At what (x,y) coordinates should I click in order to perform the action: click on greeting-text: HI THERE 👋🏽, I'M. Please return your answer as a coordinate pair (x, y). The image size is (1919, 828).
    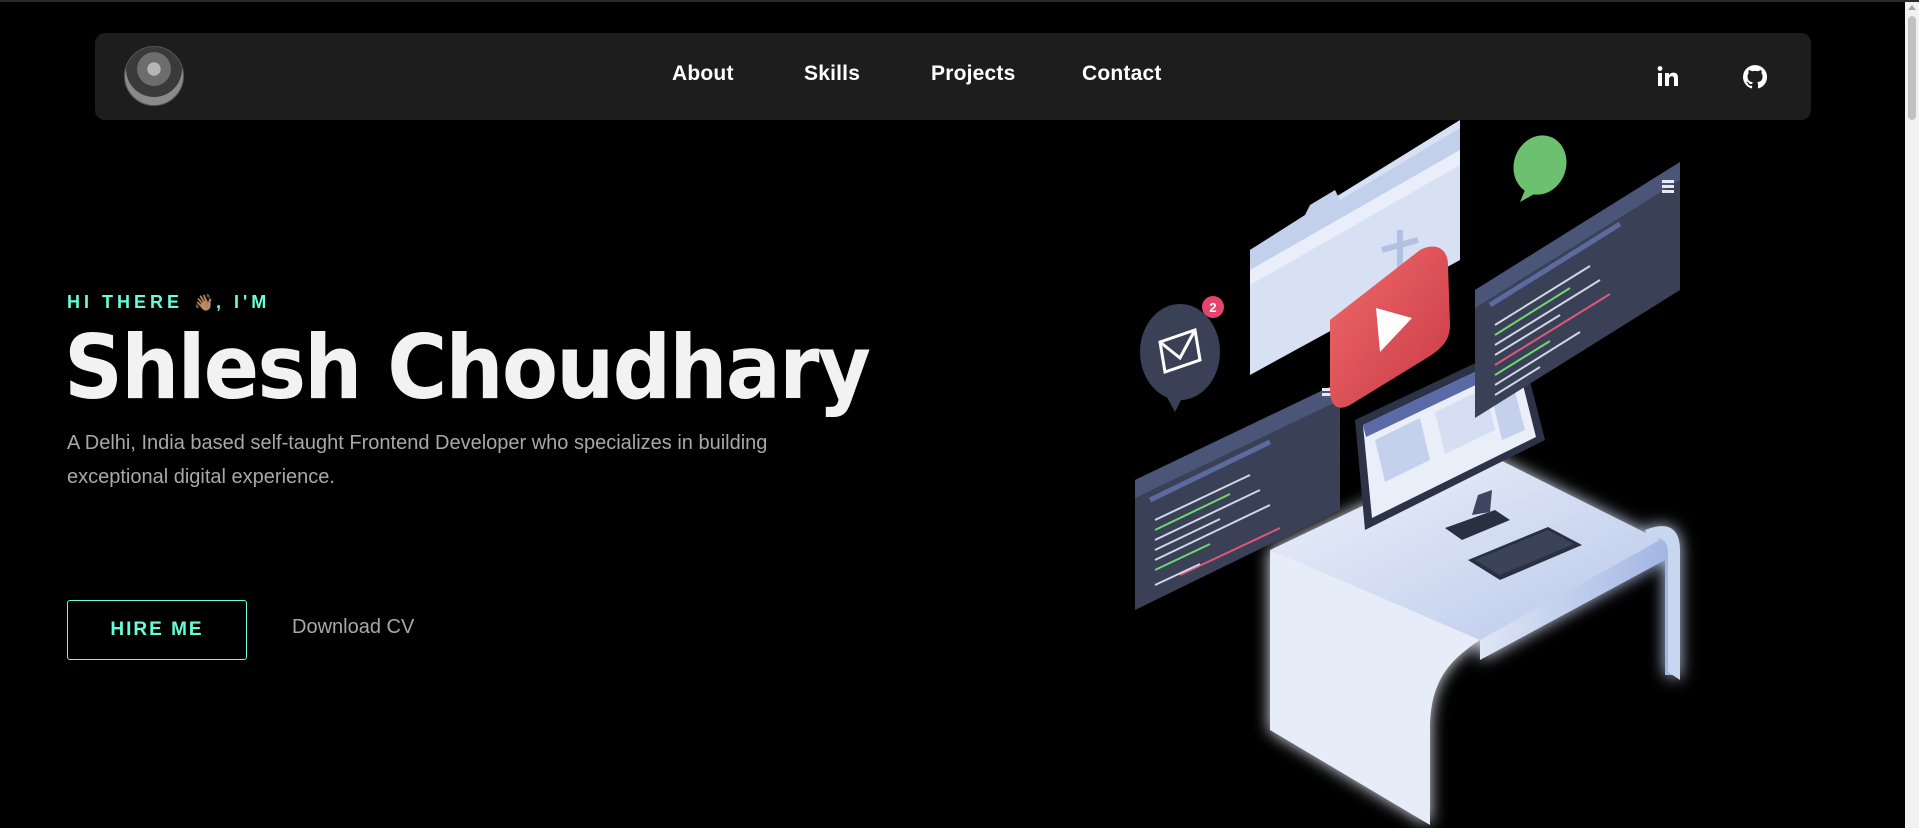
    Looking at the image, I should click on (169, 302).